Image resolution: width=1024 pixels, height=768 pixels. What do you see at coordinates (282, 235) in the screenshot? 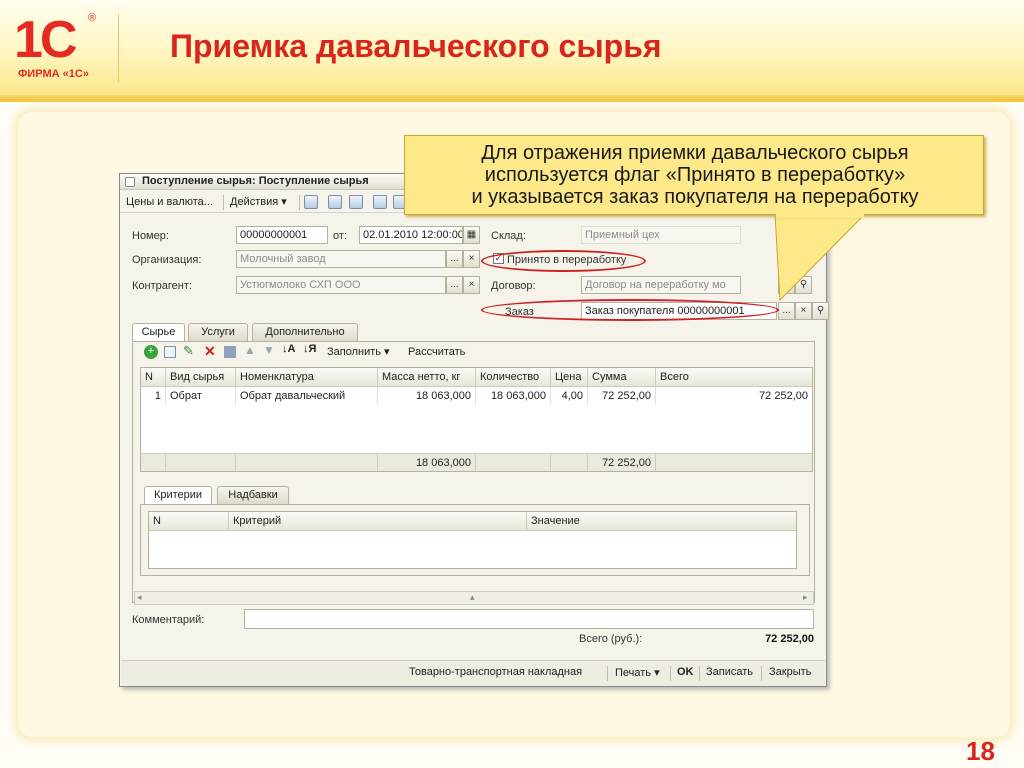
I see `number-field: 00000000001` at bounding box center [282, 235].